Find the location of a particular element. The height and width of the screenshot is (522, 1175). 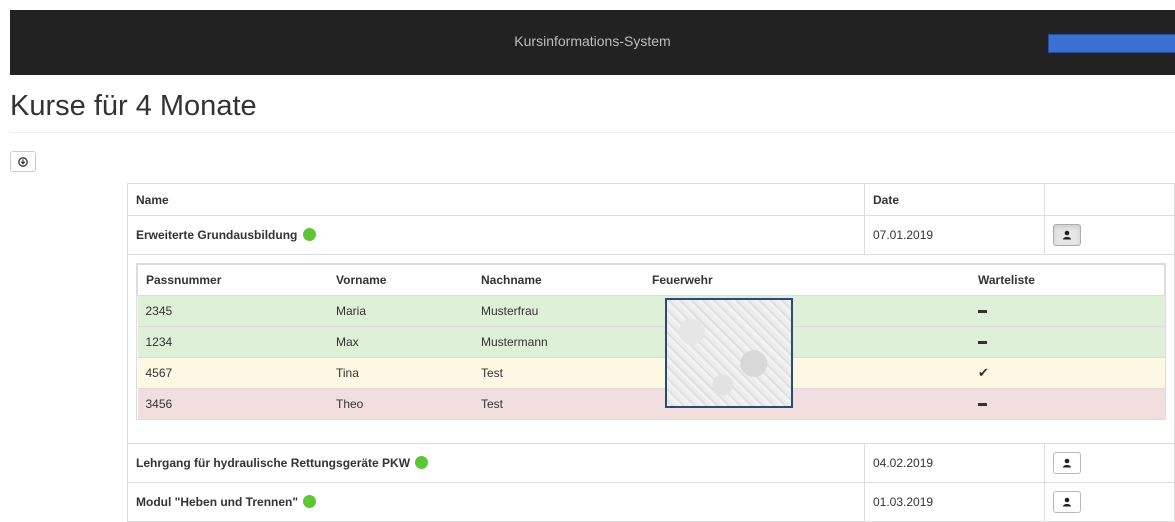

course-date: 01.03.2019 is located at coordinates (954, 502).